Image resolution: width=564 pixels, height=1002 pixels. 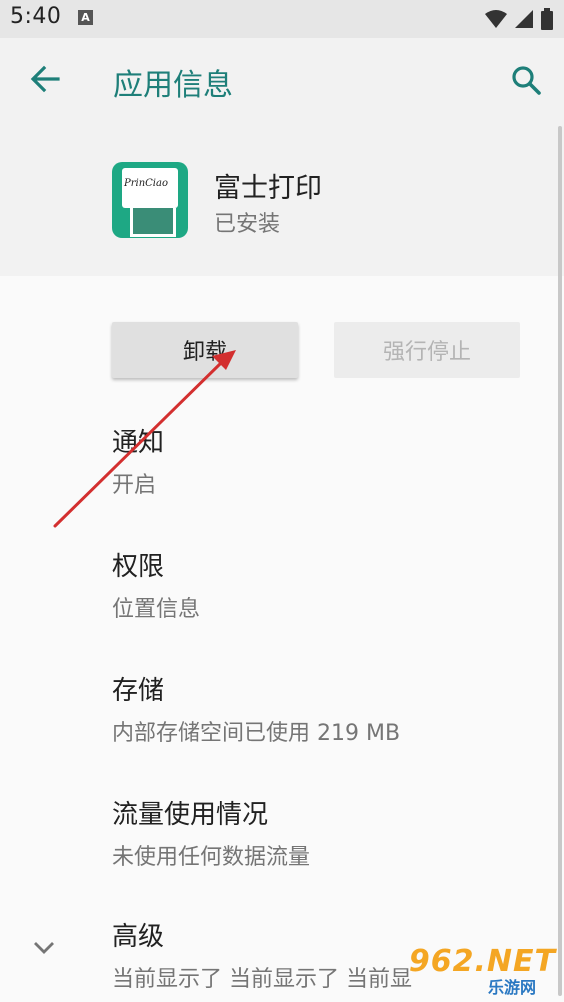 I want to click on app-icon: PrinCiao, so click(x=150, y=200).